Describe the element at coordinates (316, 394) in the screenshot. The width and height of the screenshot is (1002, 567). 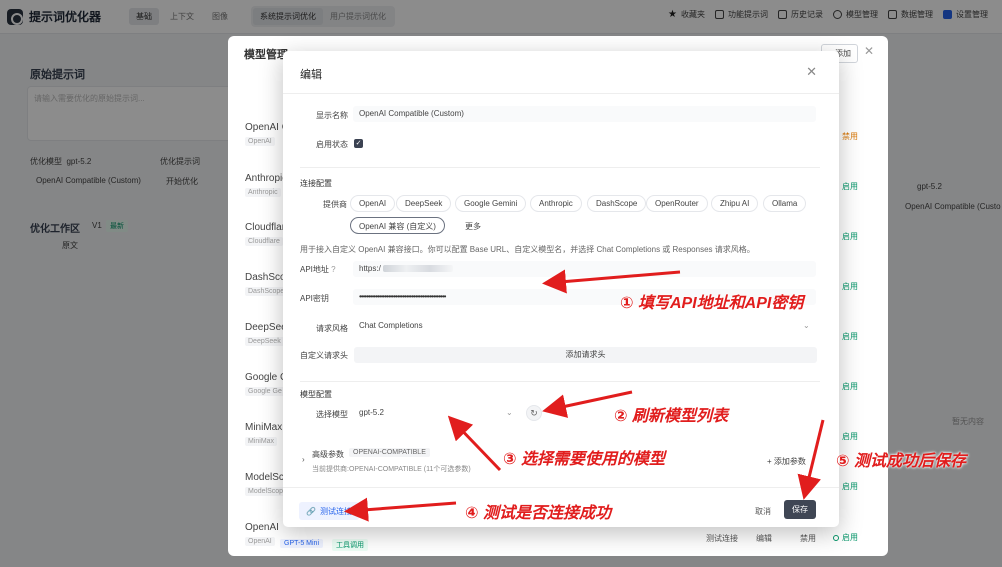
I see `model-section-title: 模型配置` at that location.